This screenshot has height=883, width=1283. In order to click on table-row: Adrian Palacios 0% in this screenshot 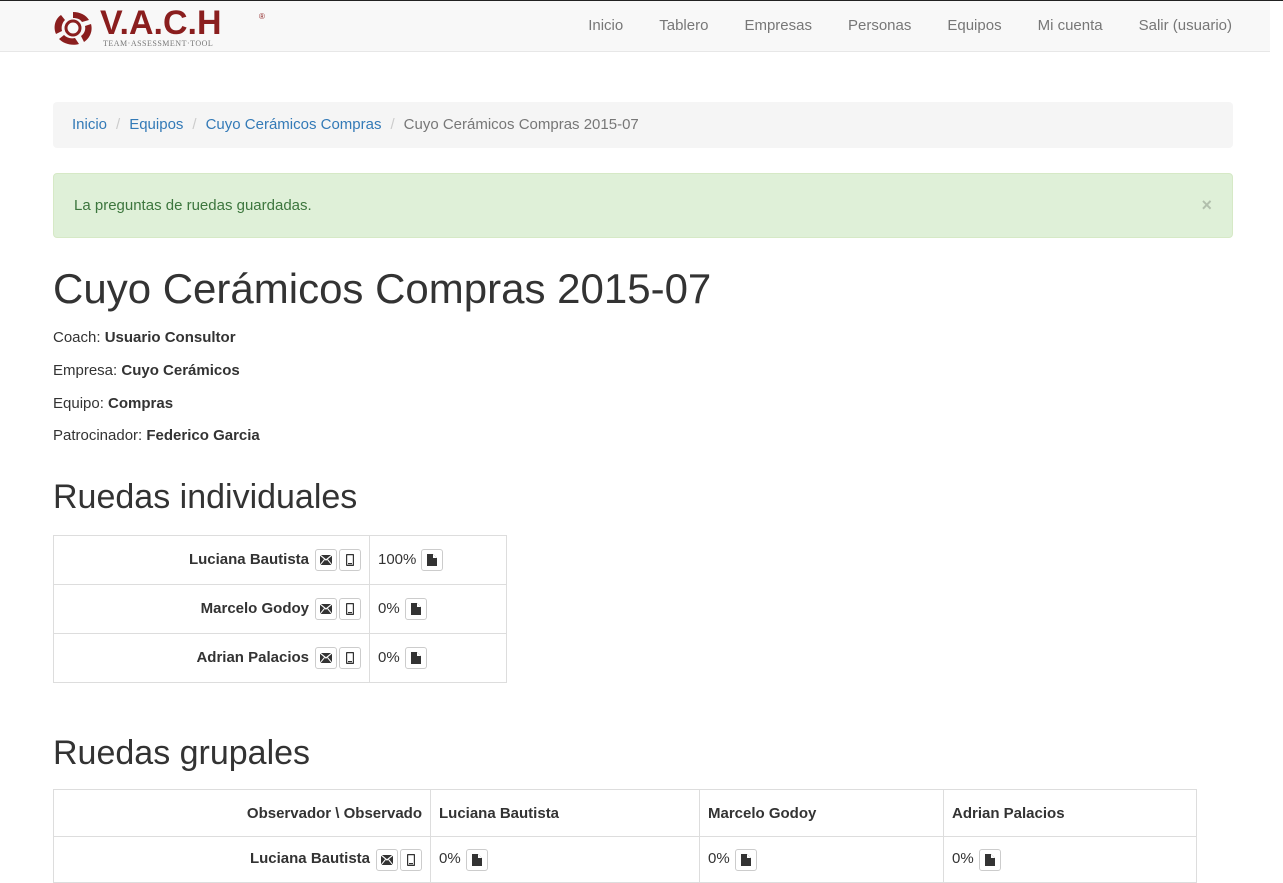, I will do `click(280, 658)`.